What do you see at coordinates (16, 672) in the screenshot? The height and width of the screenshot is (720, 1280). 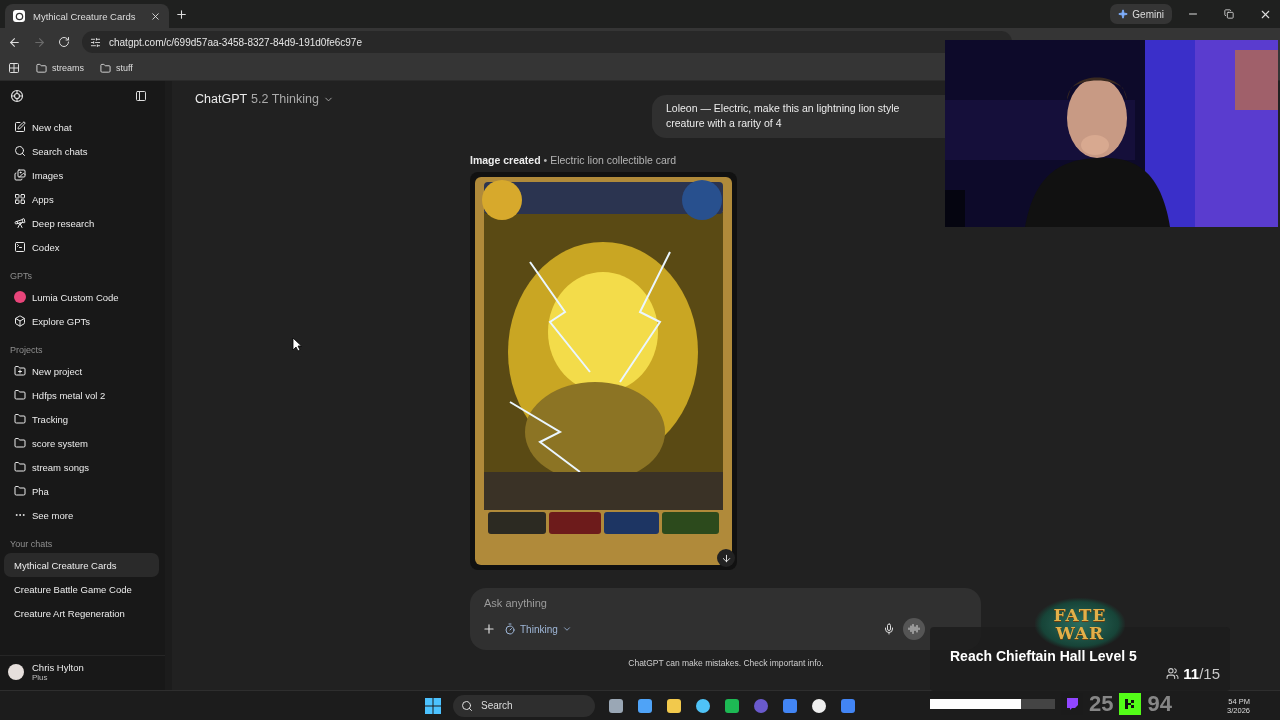 I see `avatar` at bounding box center [16, 672].